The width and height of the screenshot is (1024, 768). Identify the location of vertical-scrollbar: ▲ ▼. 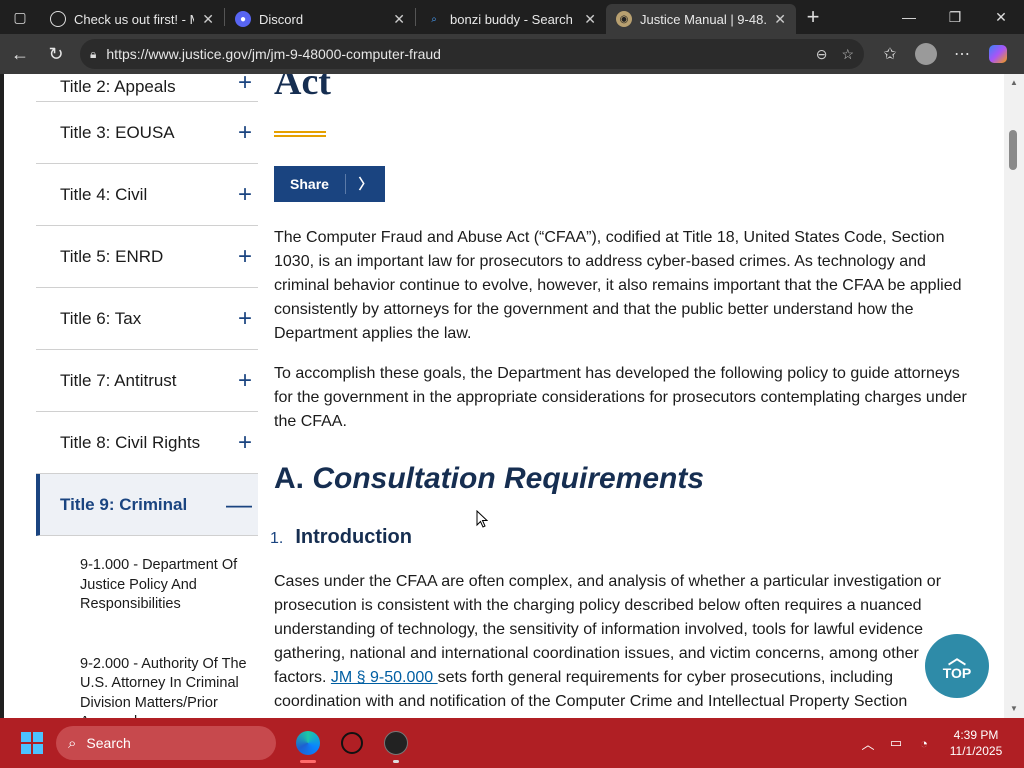
(1014, 396).